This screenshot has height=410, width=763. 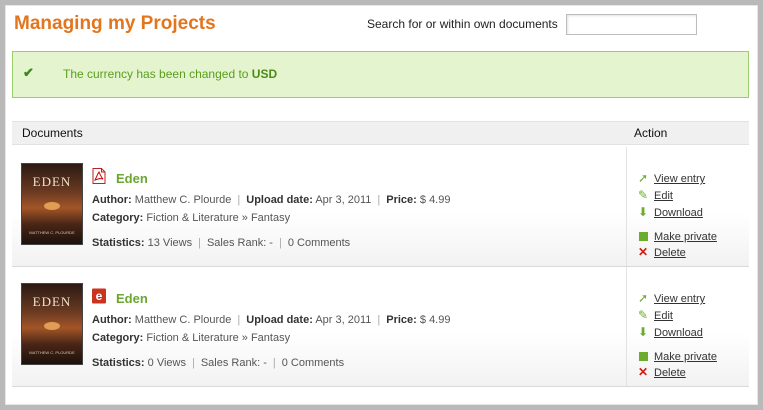 I want to click on svg-text: e, so click(x=99, y=296).